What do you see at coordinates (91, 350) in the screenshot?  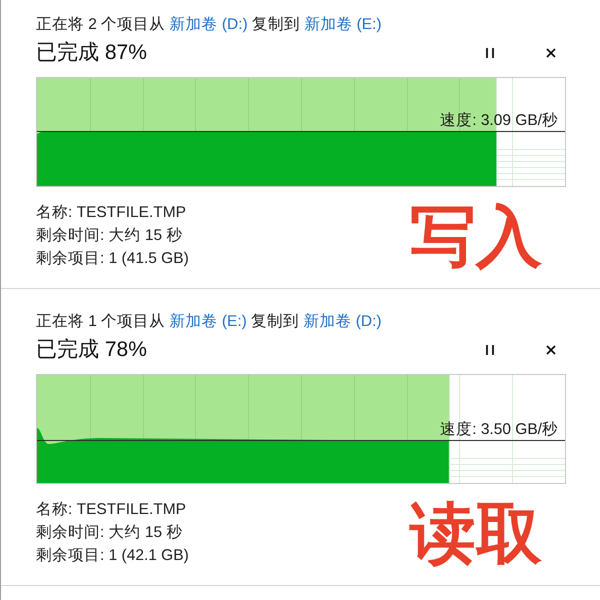 I see `progress-status: 已完成 78%` at bounding box center [91, 350].